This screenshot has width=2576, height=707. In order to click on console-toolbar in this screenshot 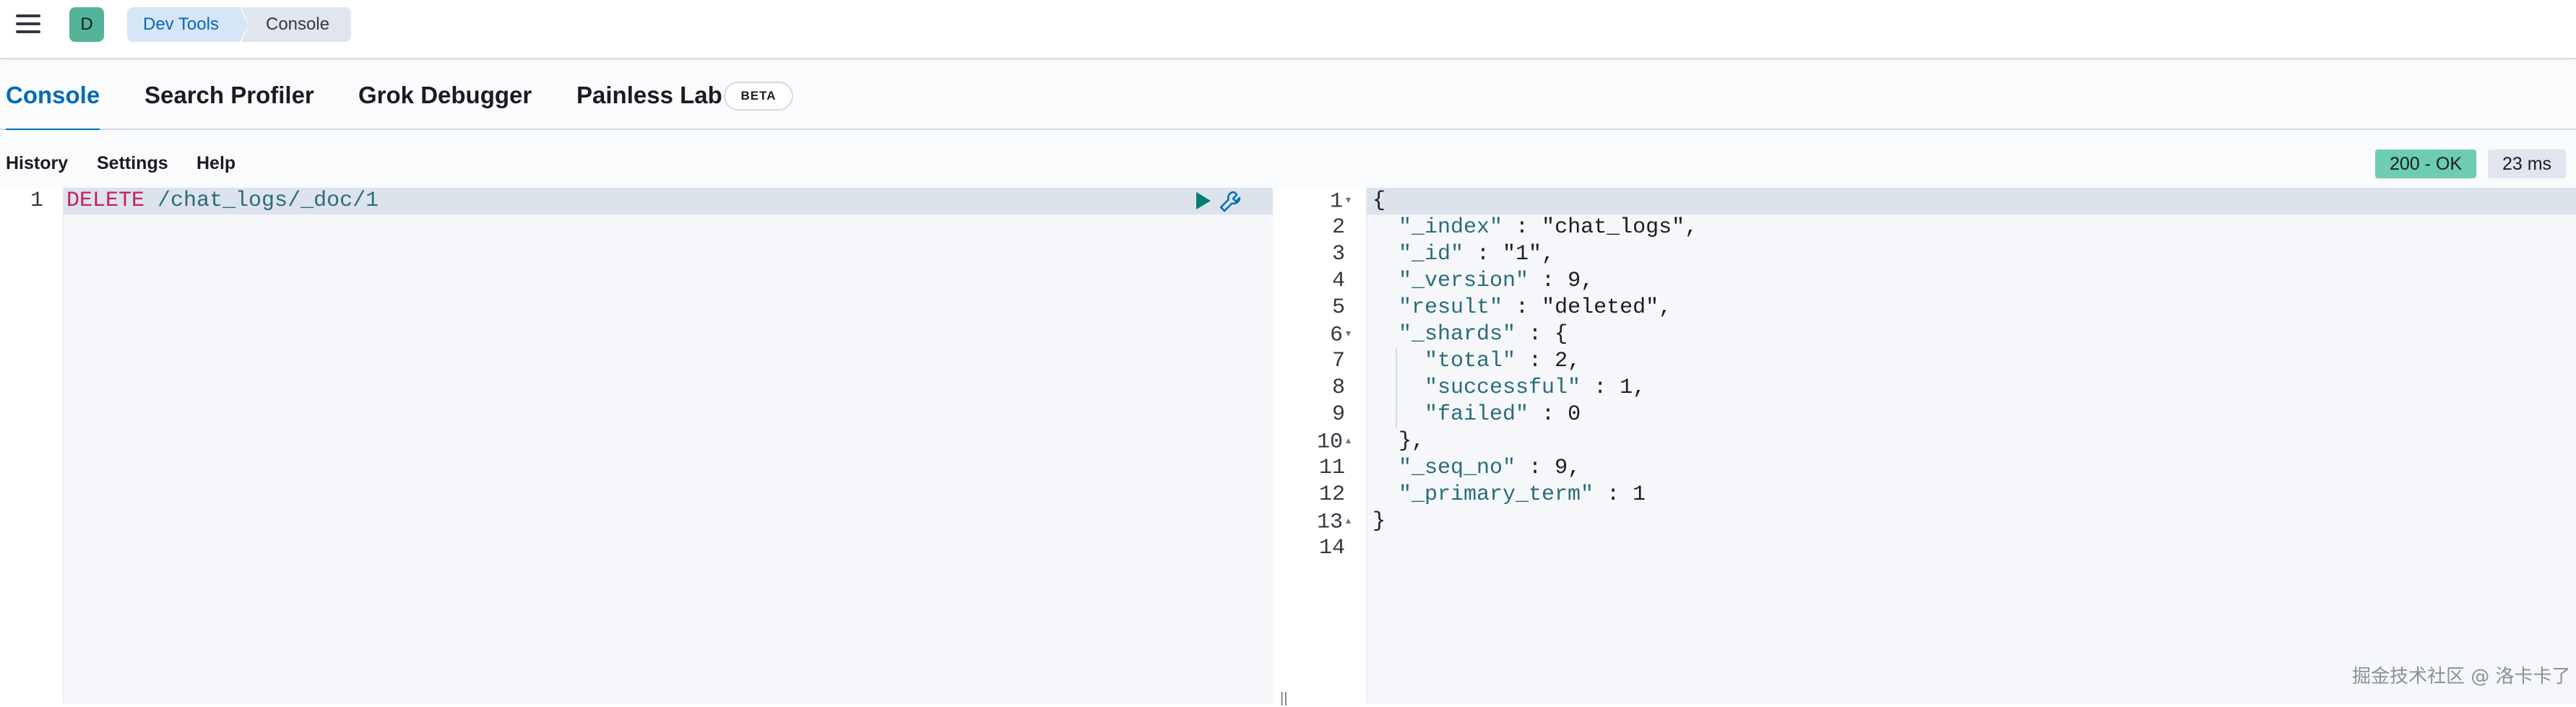, I will do `click(1288, 159)`.